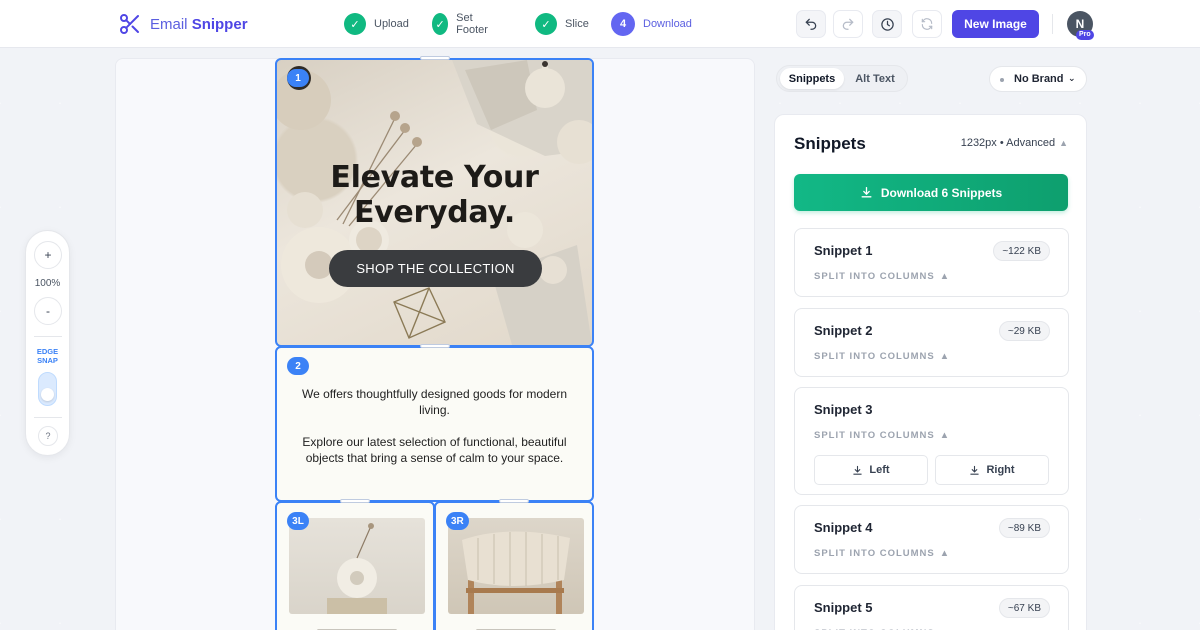 The width and height of the screenshot is (1200, 630). I want to click on export-settings-toggle: 1232px • Advanced ▲, so click(1014, 143).